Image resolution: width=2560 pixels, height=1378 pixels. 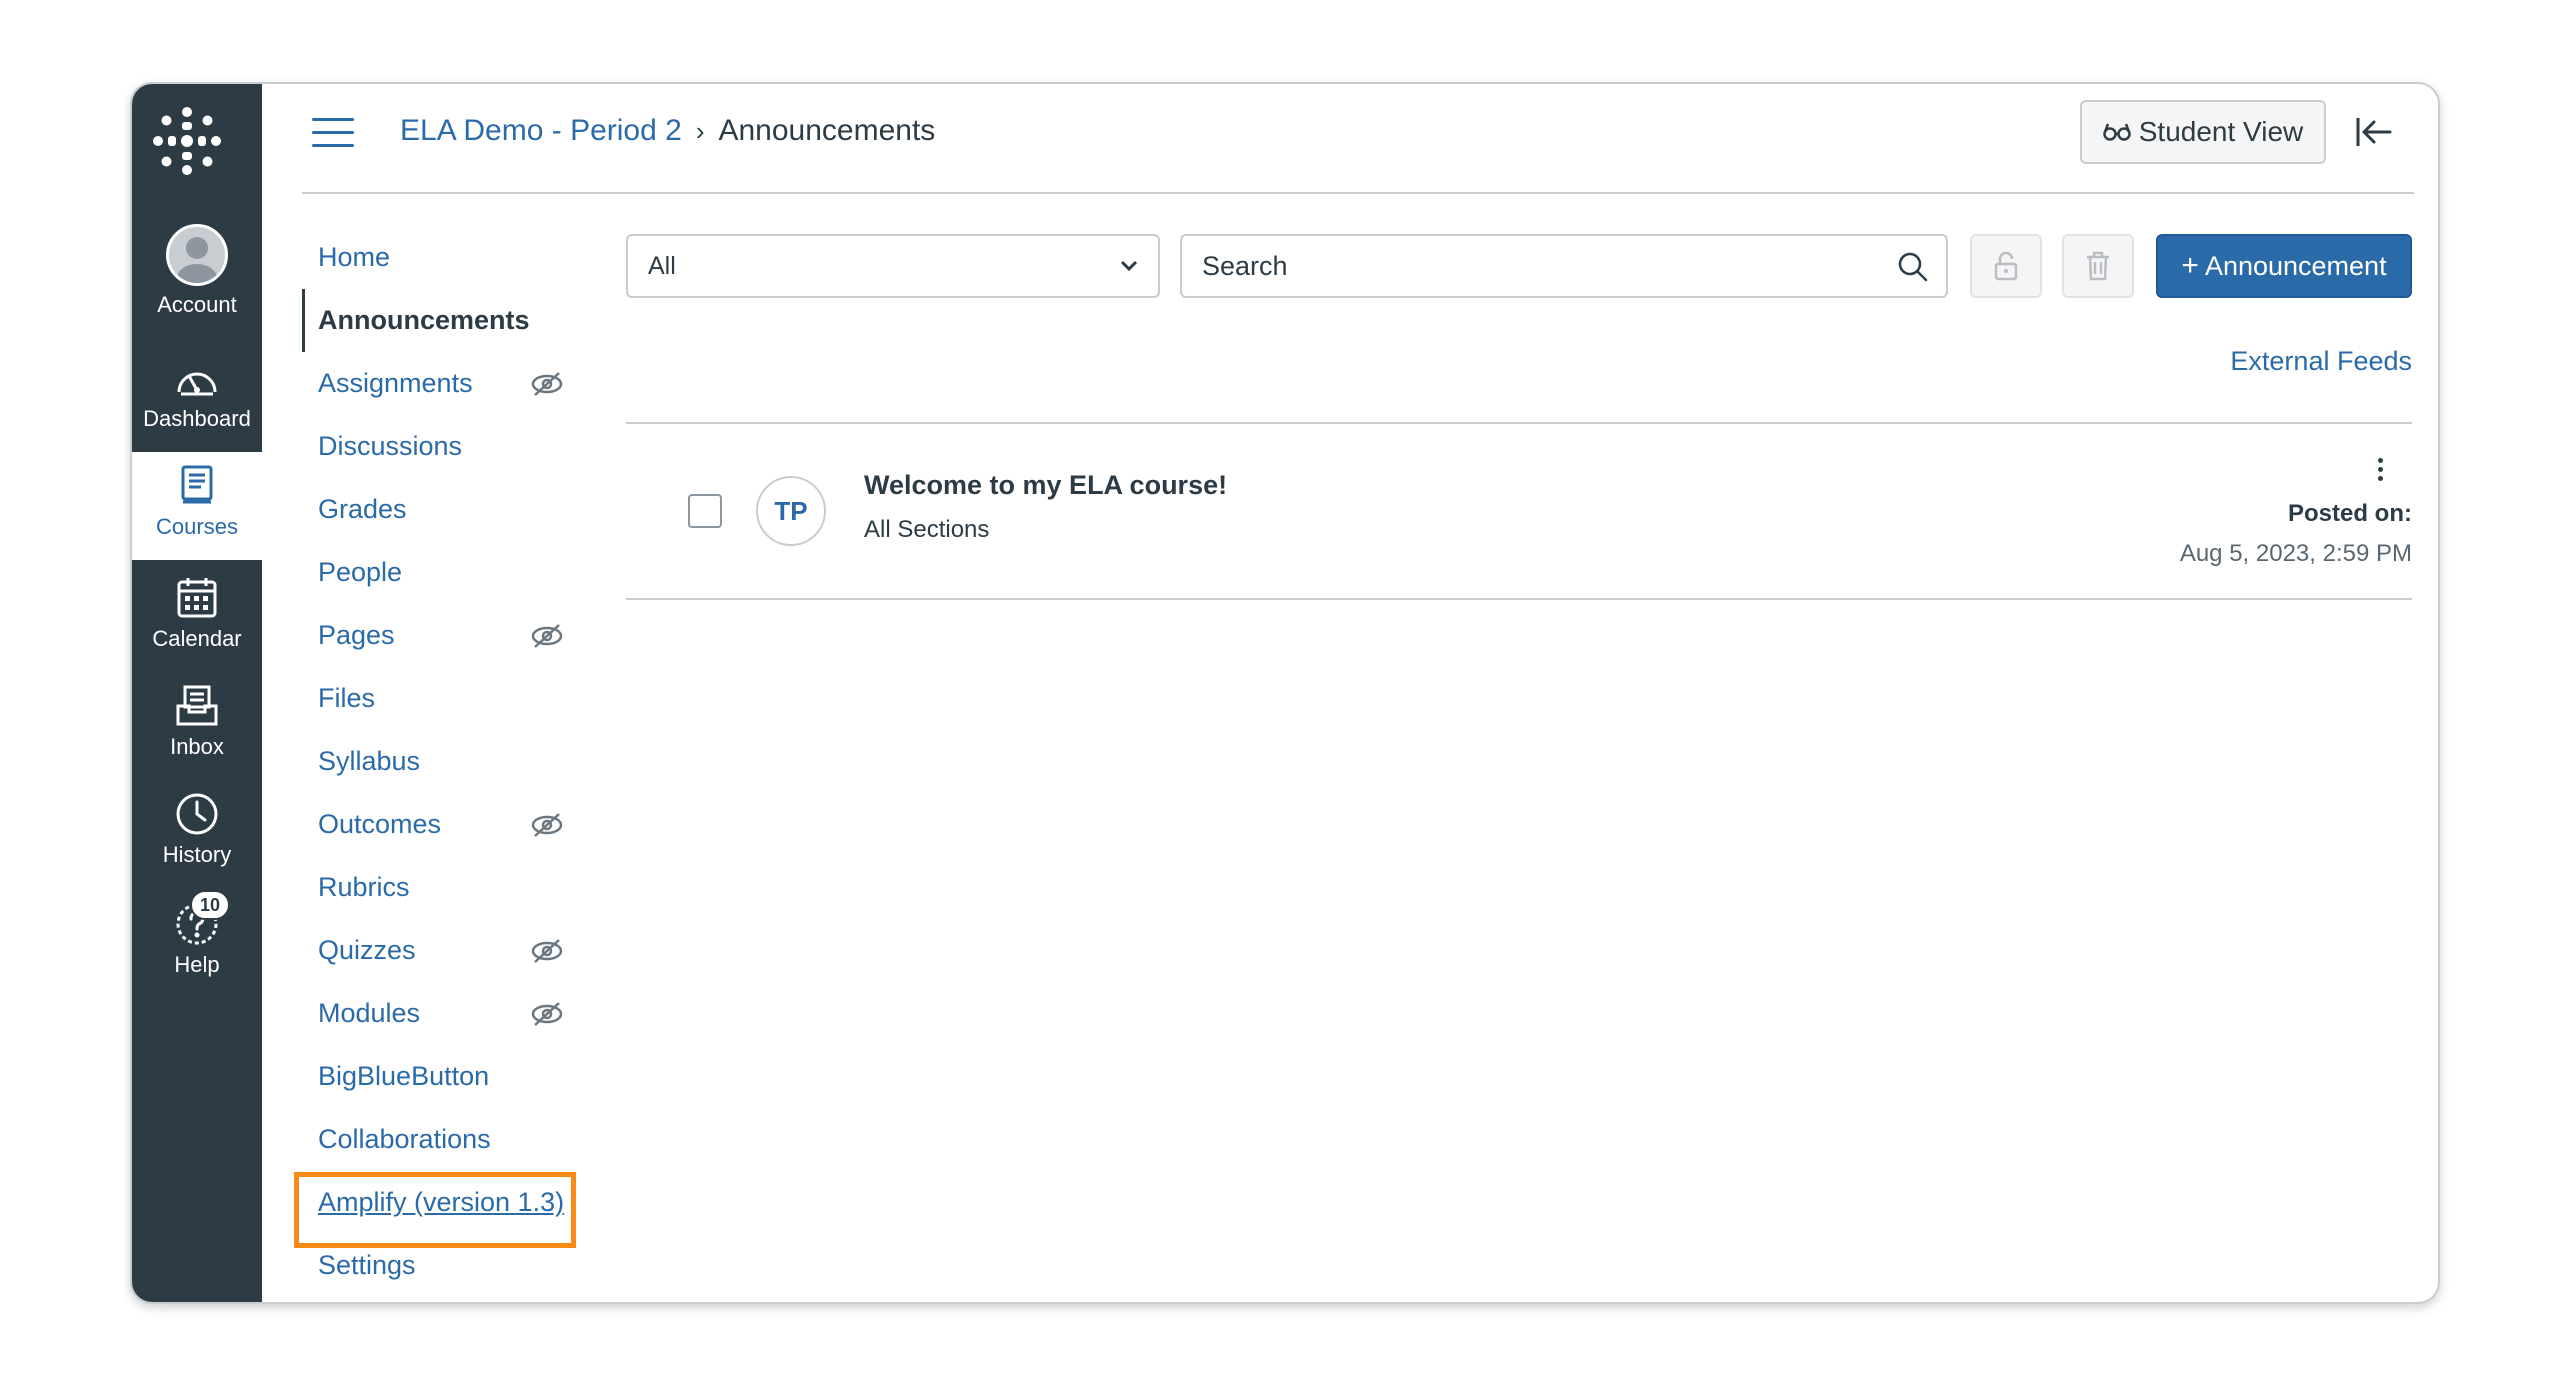 I want to click on course-nav-amplify: Amplify (version 1.3), so click(x=462, y=1202).